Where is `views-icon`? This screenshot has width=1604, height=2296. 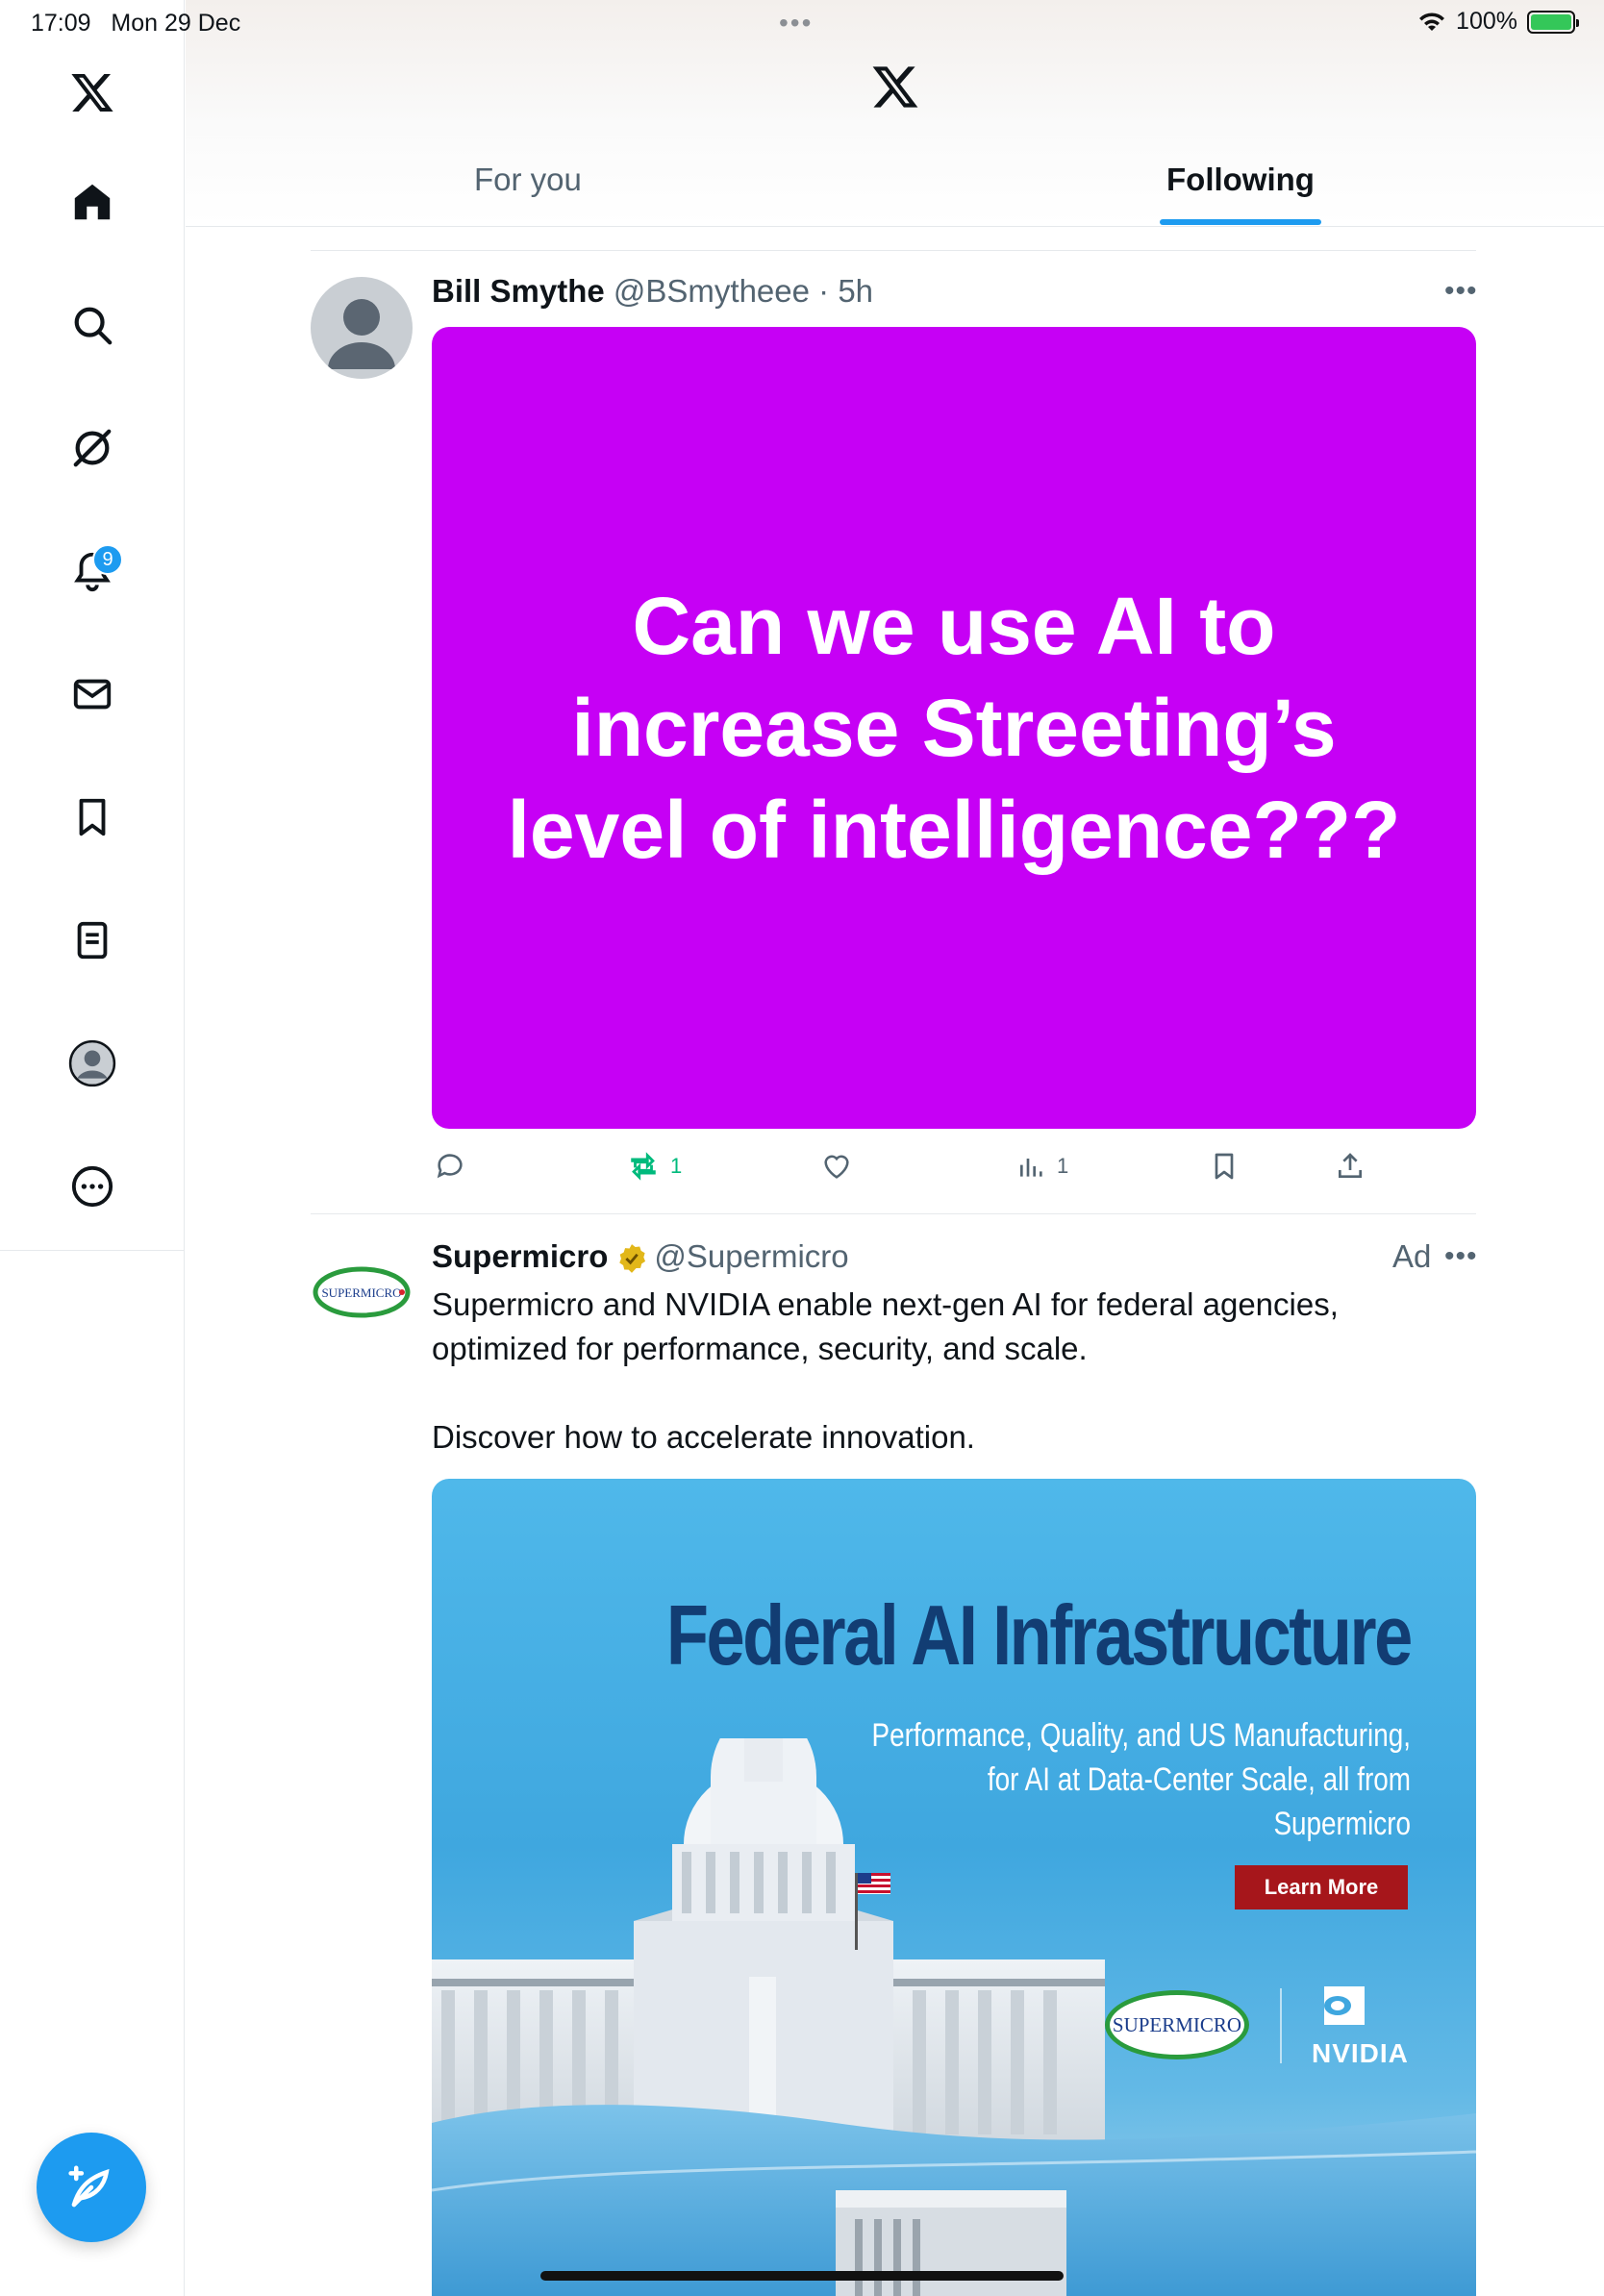
views-icon is located at coordinates (1031, 1168).